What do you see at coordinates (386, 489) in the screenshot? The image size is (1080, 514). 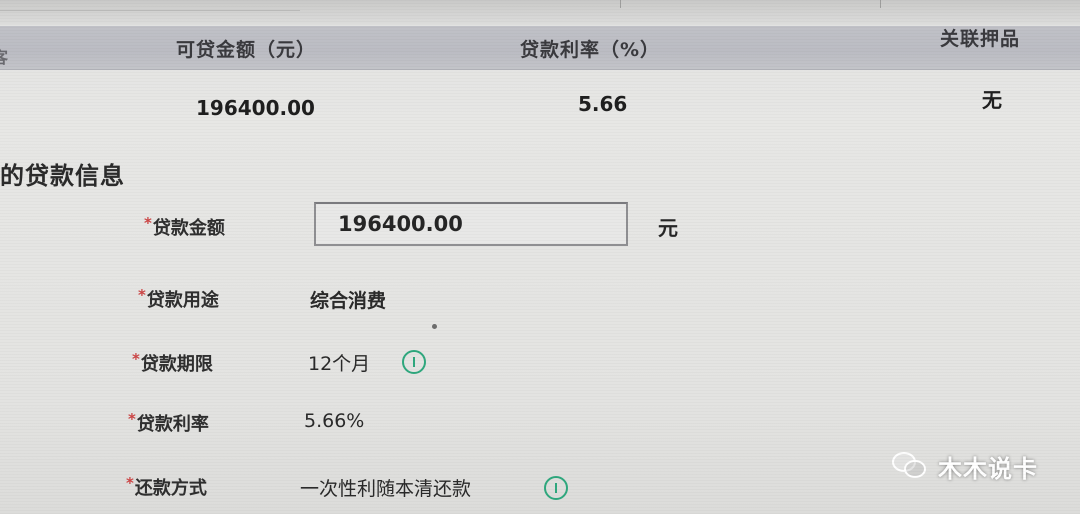 I see `repayment-method-value: 一次性利随本清还款` at bounding box center [386, 489].